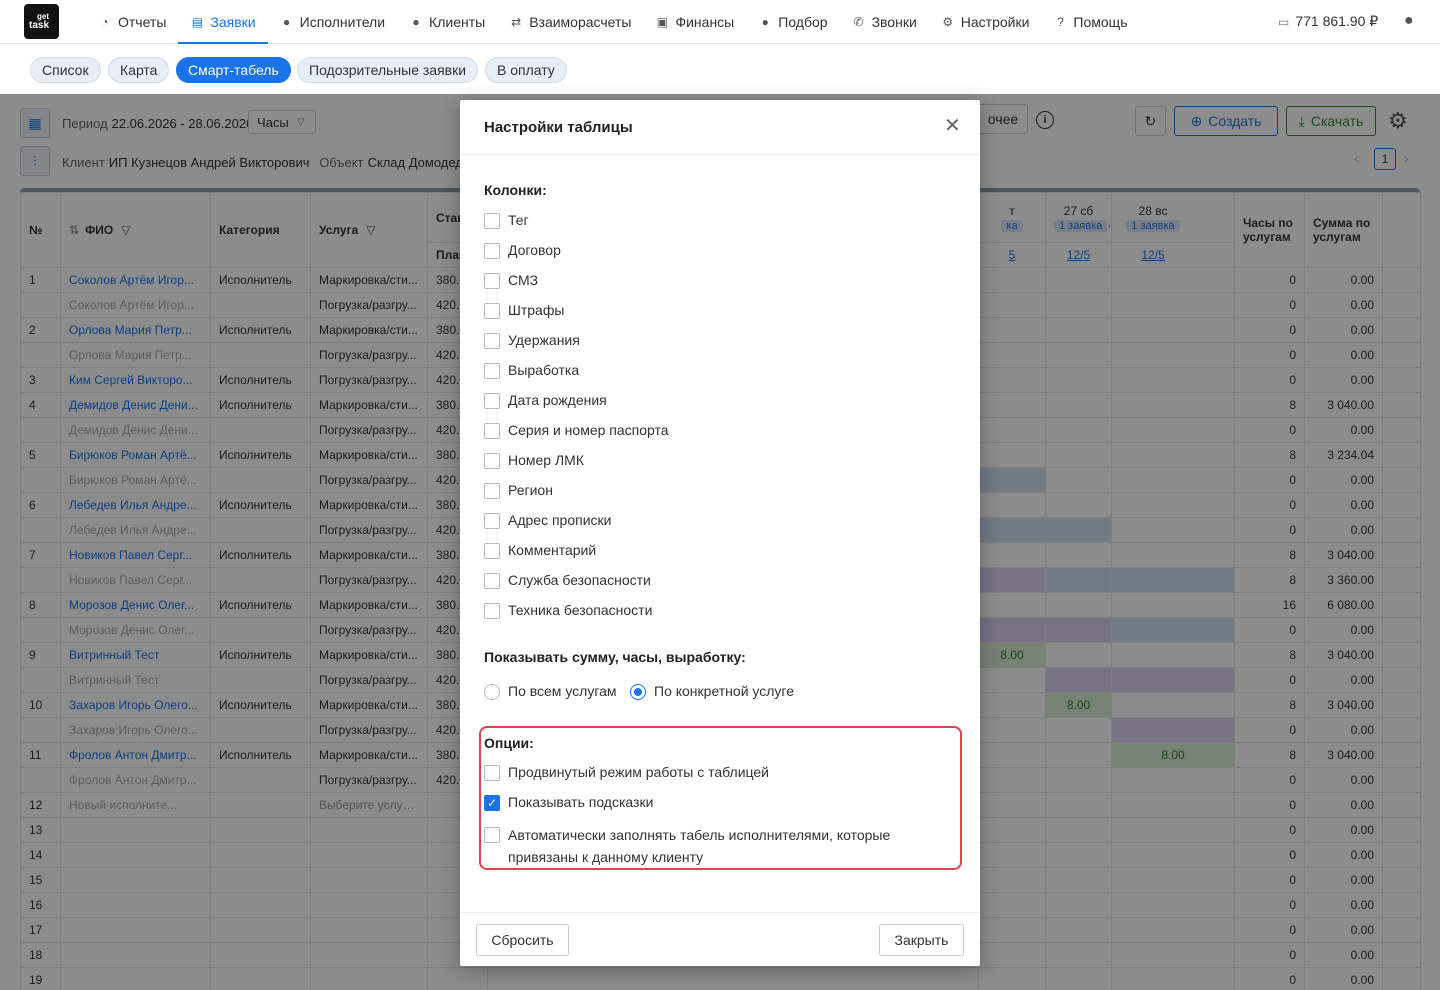 This screenshot has width=1440, height=990. I want to click on close-icon: ✕, so click(952, 126).